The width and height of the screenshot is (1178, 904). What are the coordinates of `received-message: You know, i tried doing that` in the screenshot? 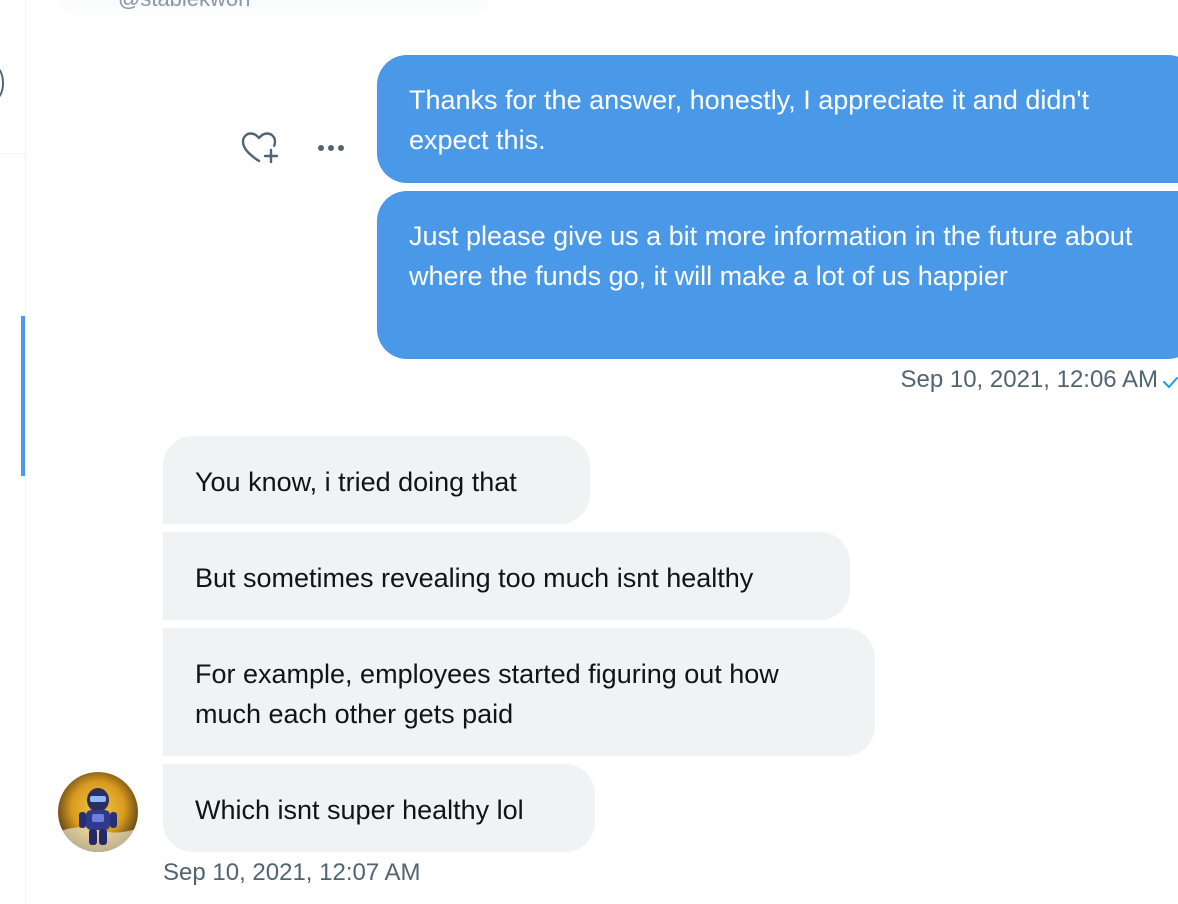 It's located at (376, 480).